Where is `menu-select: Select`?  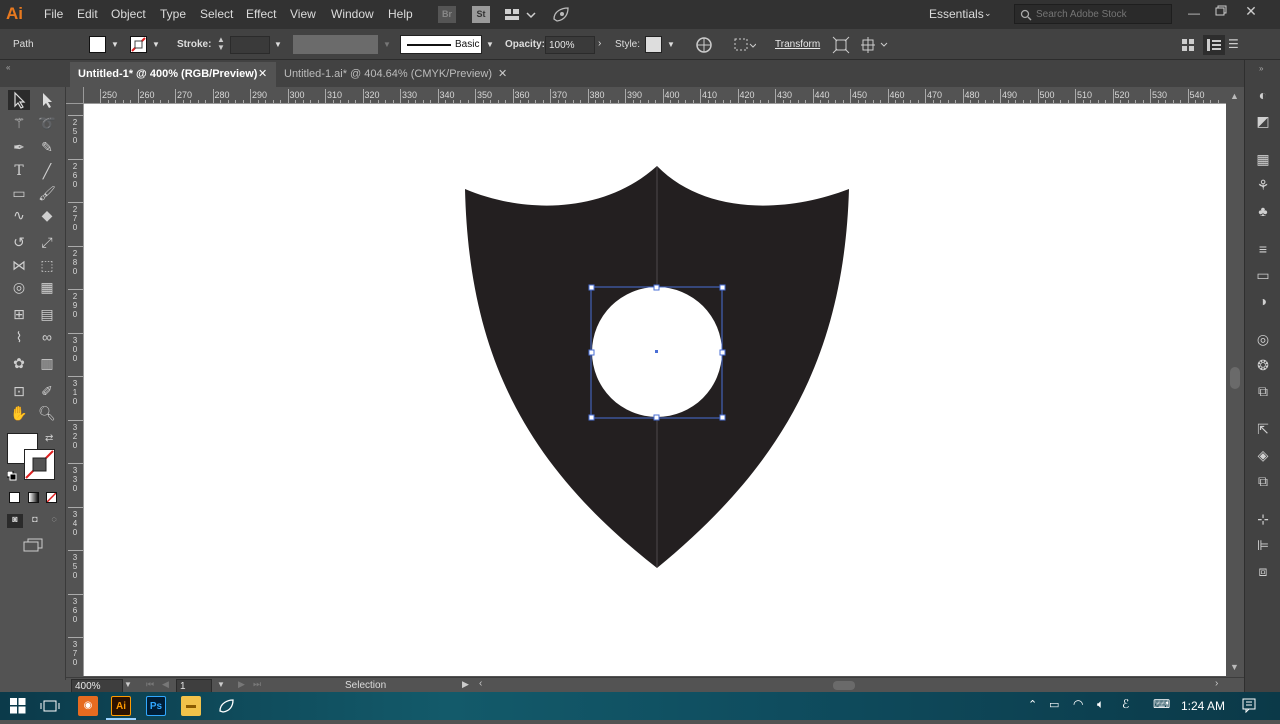 menu-select: Select is located at coordinates (216, 14).